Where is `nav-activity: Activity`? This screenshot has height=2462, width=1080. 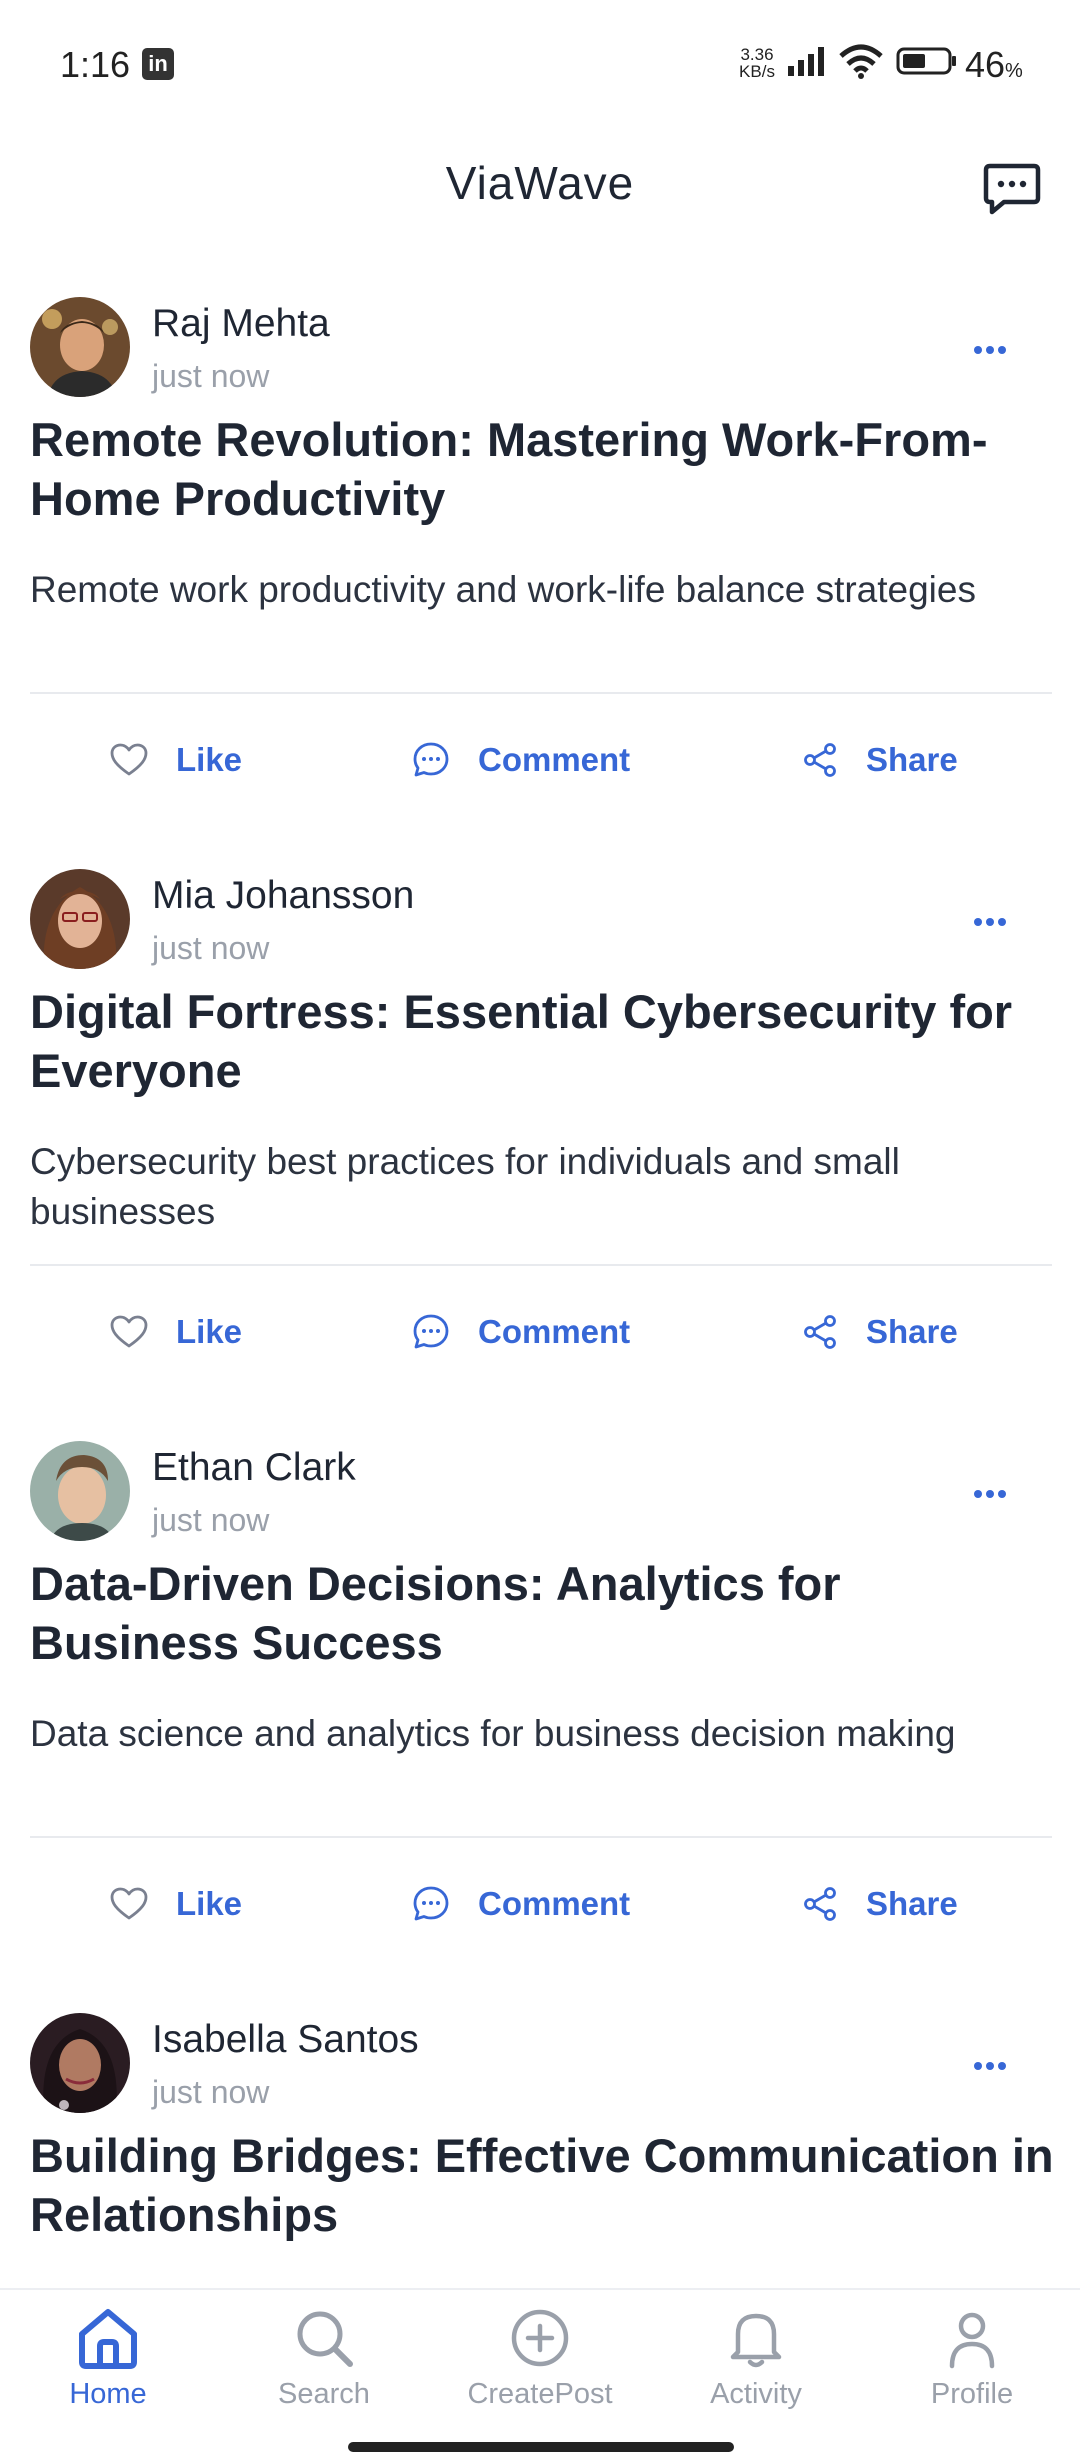 nav-activity: Activity is located at coordinates (756, 2371).